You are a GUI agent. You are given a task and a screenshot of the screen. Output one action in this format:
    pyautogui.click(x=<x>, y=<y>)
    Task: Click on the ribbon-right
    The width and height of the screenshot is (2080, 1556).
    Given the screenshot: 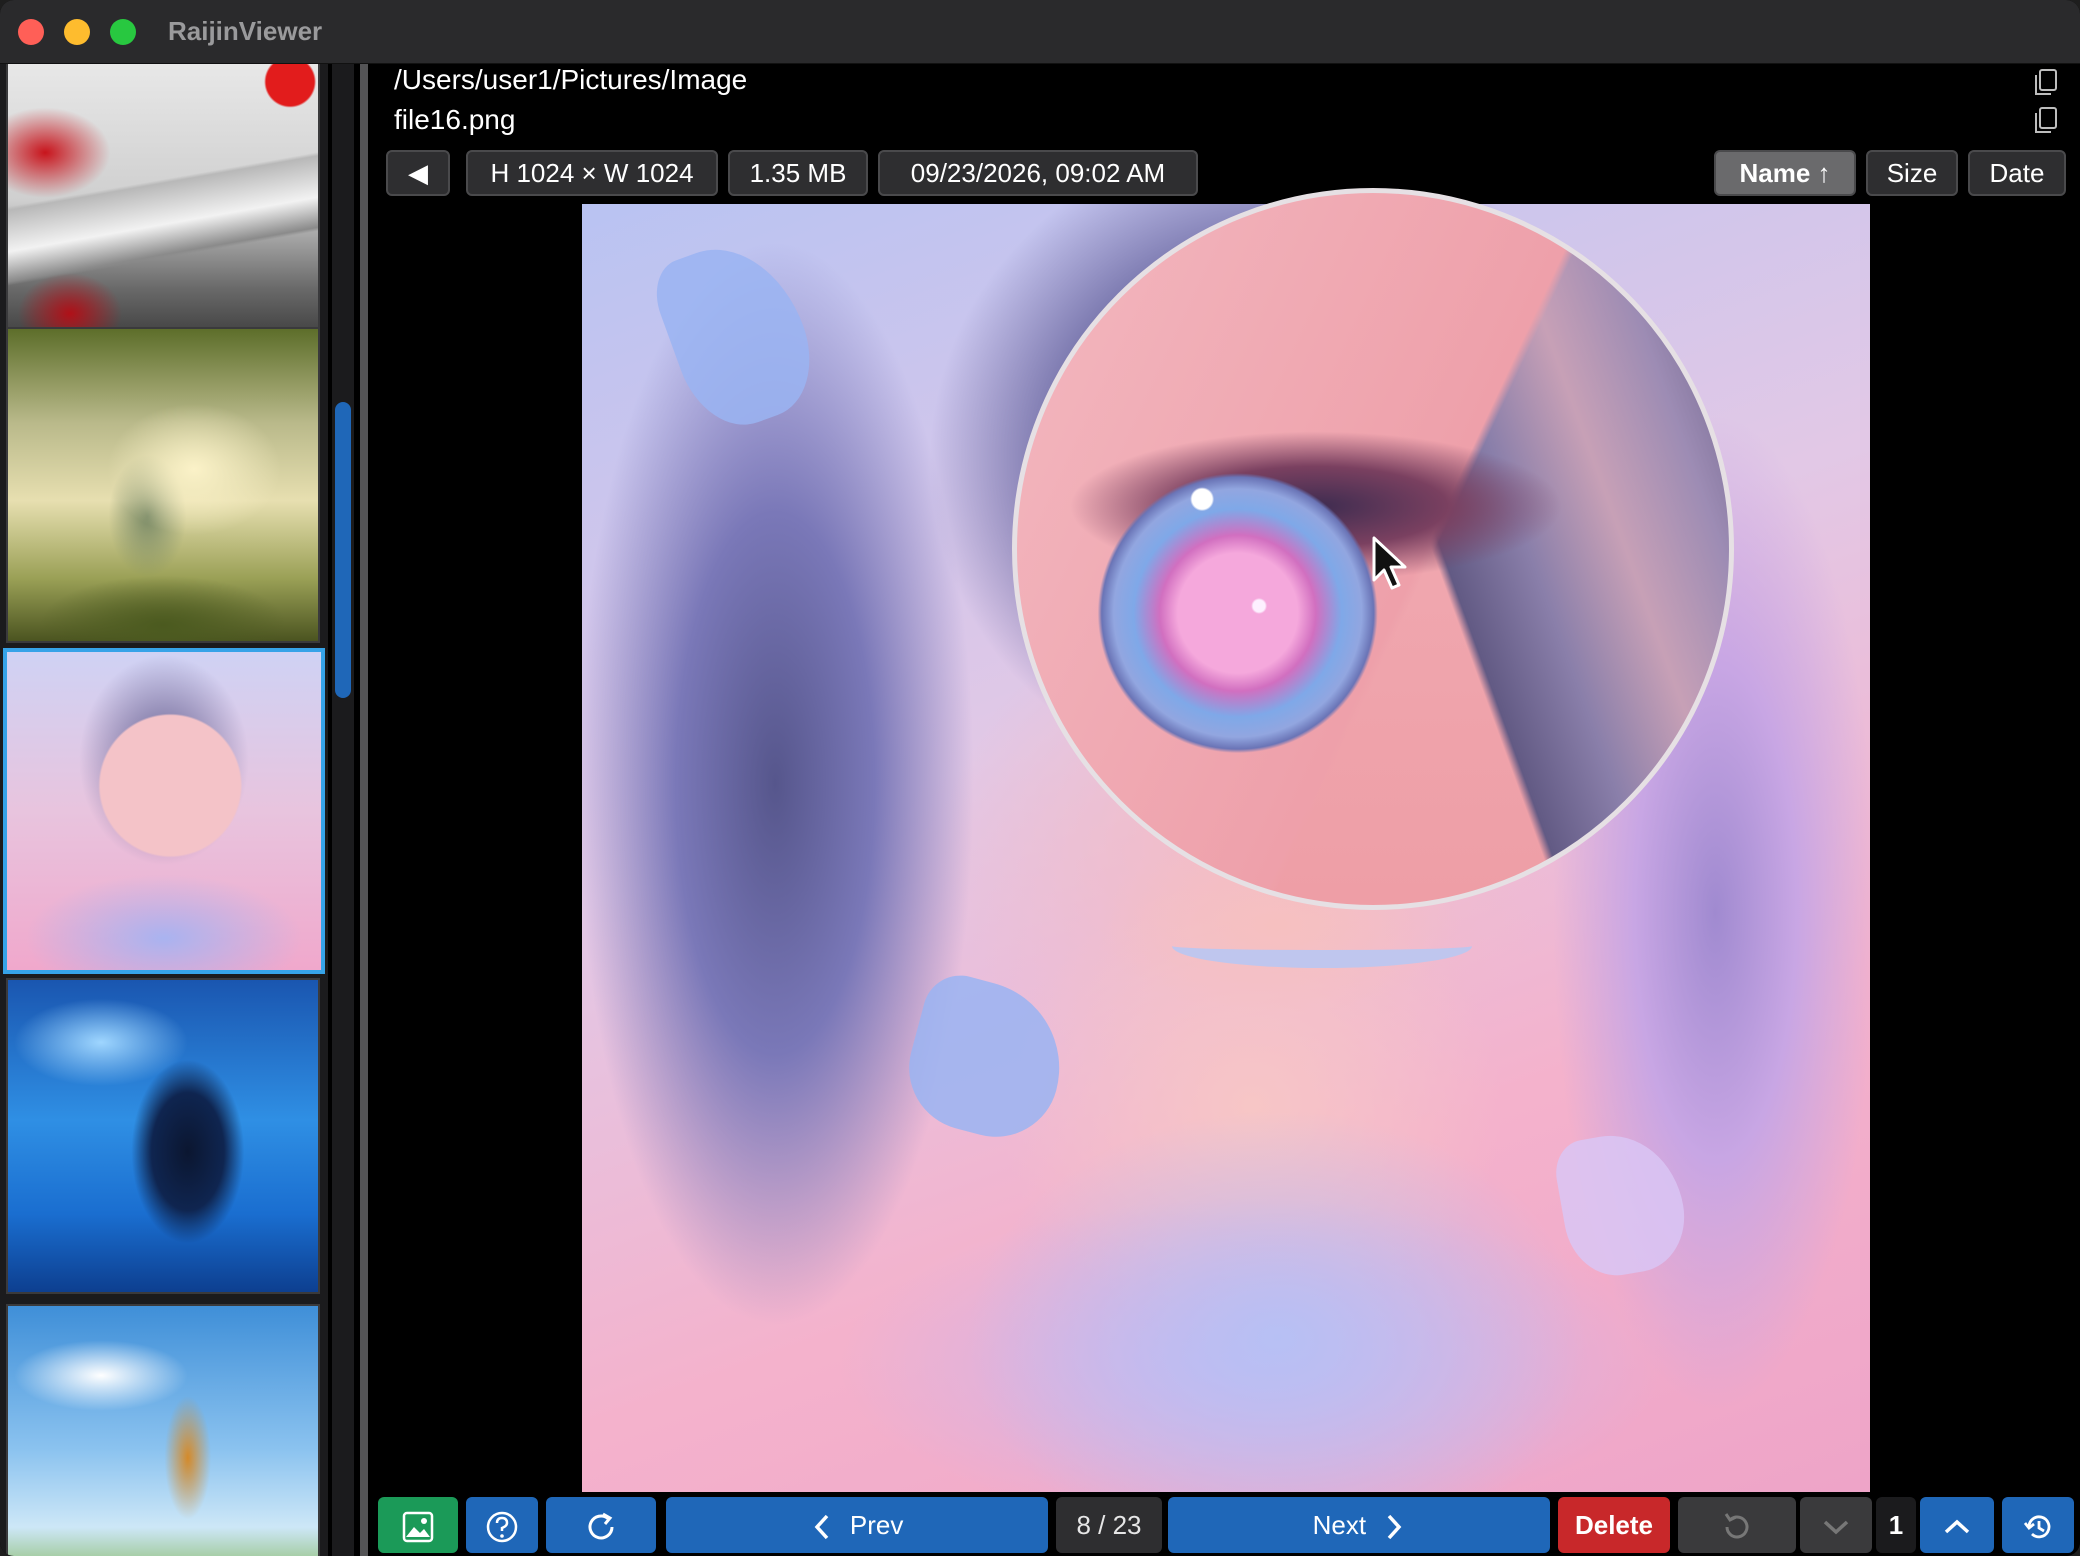 What is the action you would take?
    pyautogui.click(x=1622, y=1204)
    